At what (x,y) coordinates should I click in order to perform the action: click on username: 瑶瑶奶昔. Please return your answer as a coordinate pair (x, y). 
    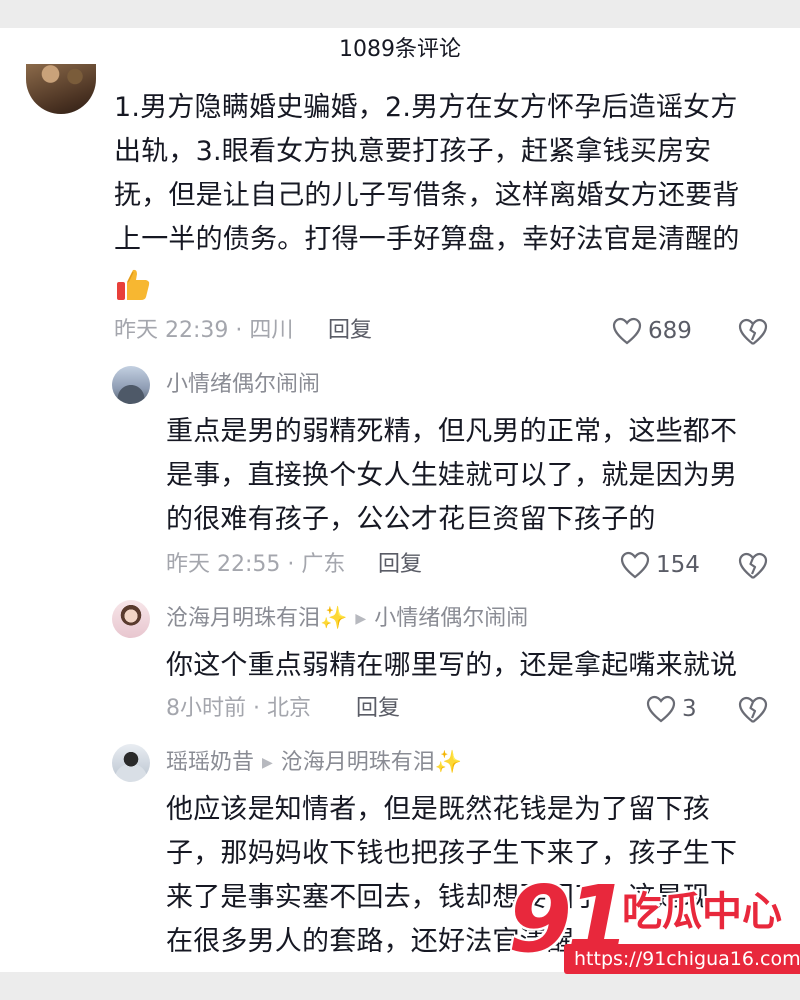
    Looking at the image, I should click on (210, 762).